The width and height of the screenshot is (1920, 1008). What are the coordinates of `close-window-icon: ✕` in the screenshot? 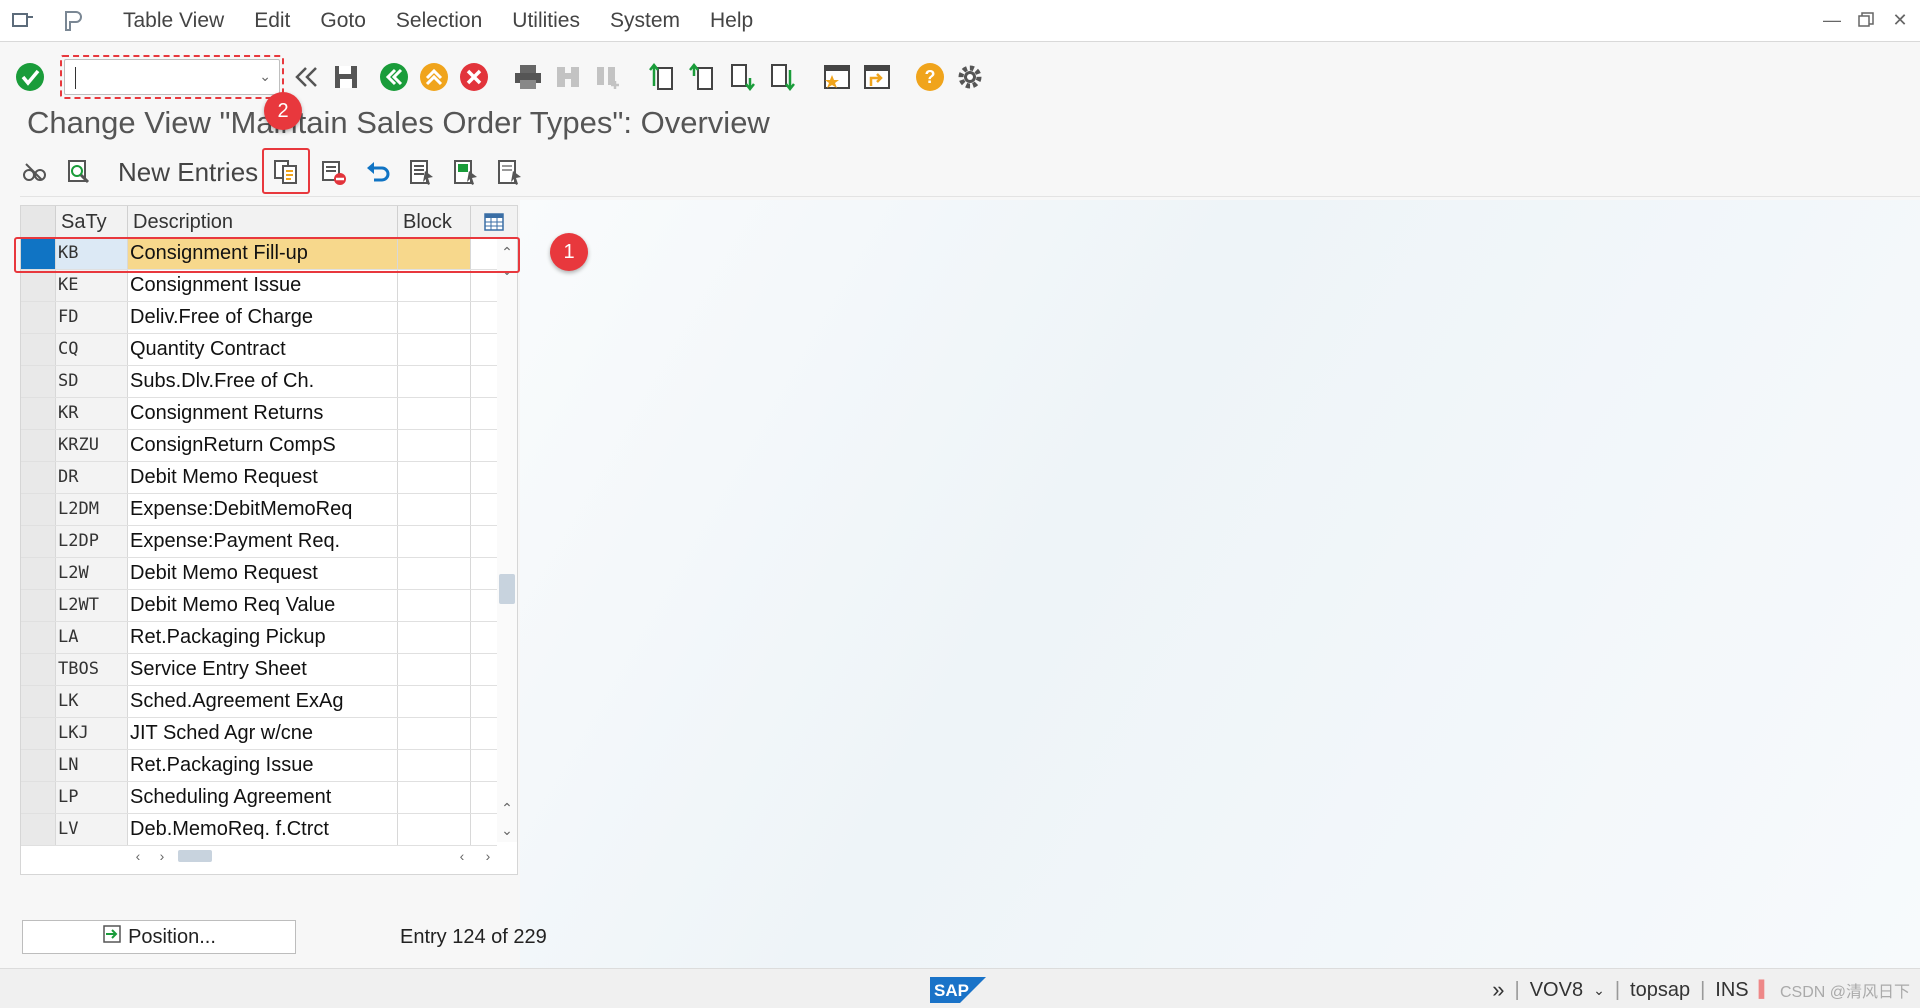 It's located at (1900, 20).